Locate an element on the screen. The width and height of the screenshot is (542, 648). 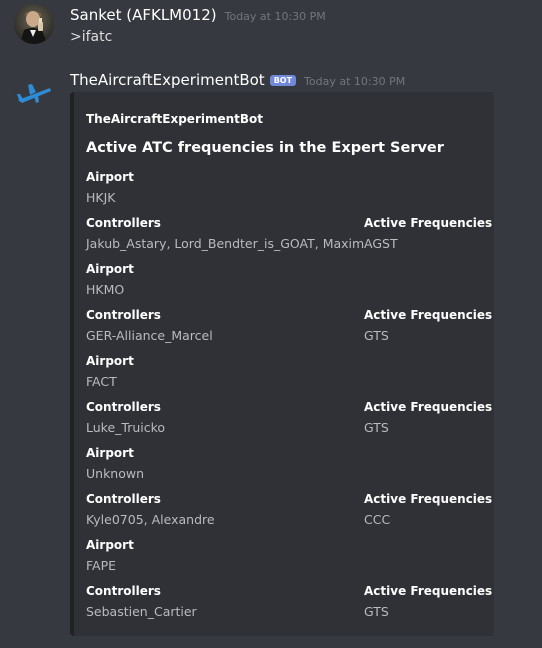
field-airport-value: HKMO is located at coordinates (105, 289).